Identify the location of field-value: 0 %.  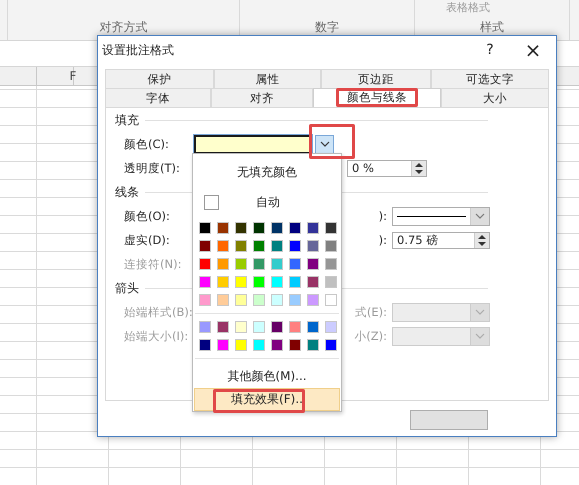
(363, 168).